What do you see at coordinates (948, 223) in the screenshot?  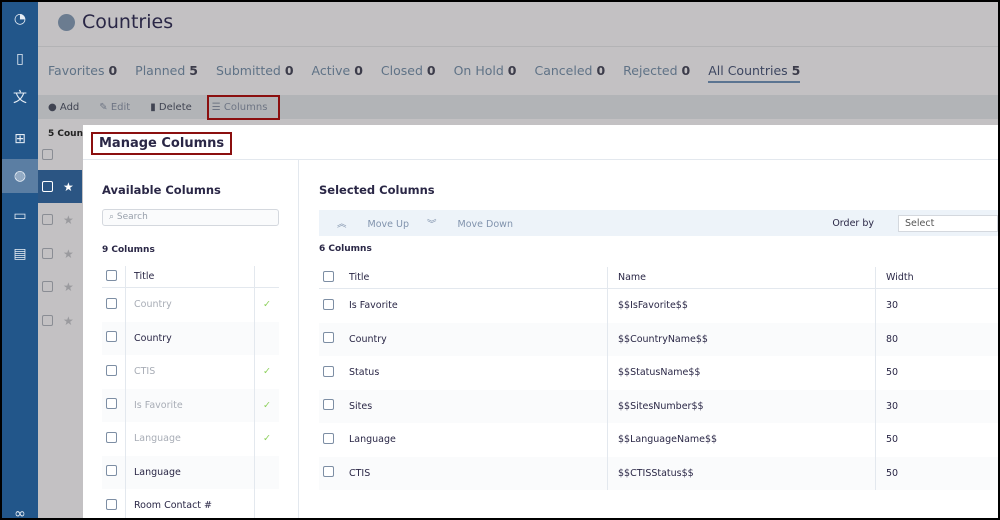 I see `order-by-select: Select` at bounding box center [948, 223].